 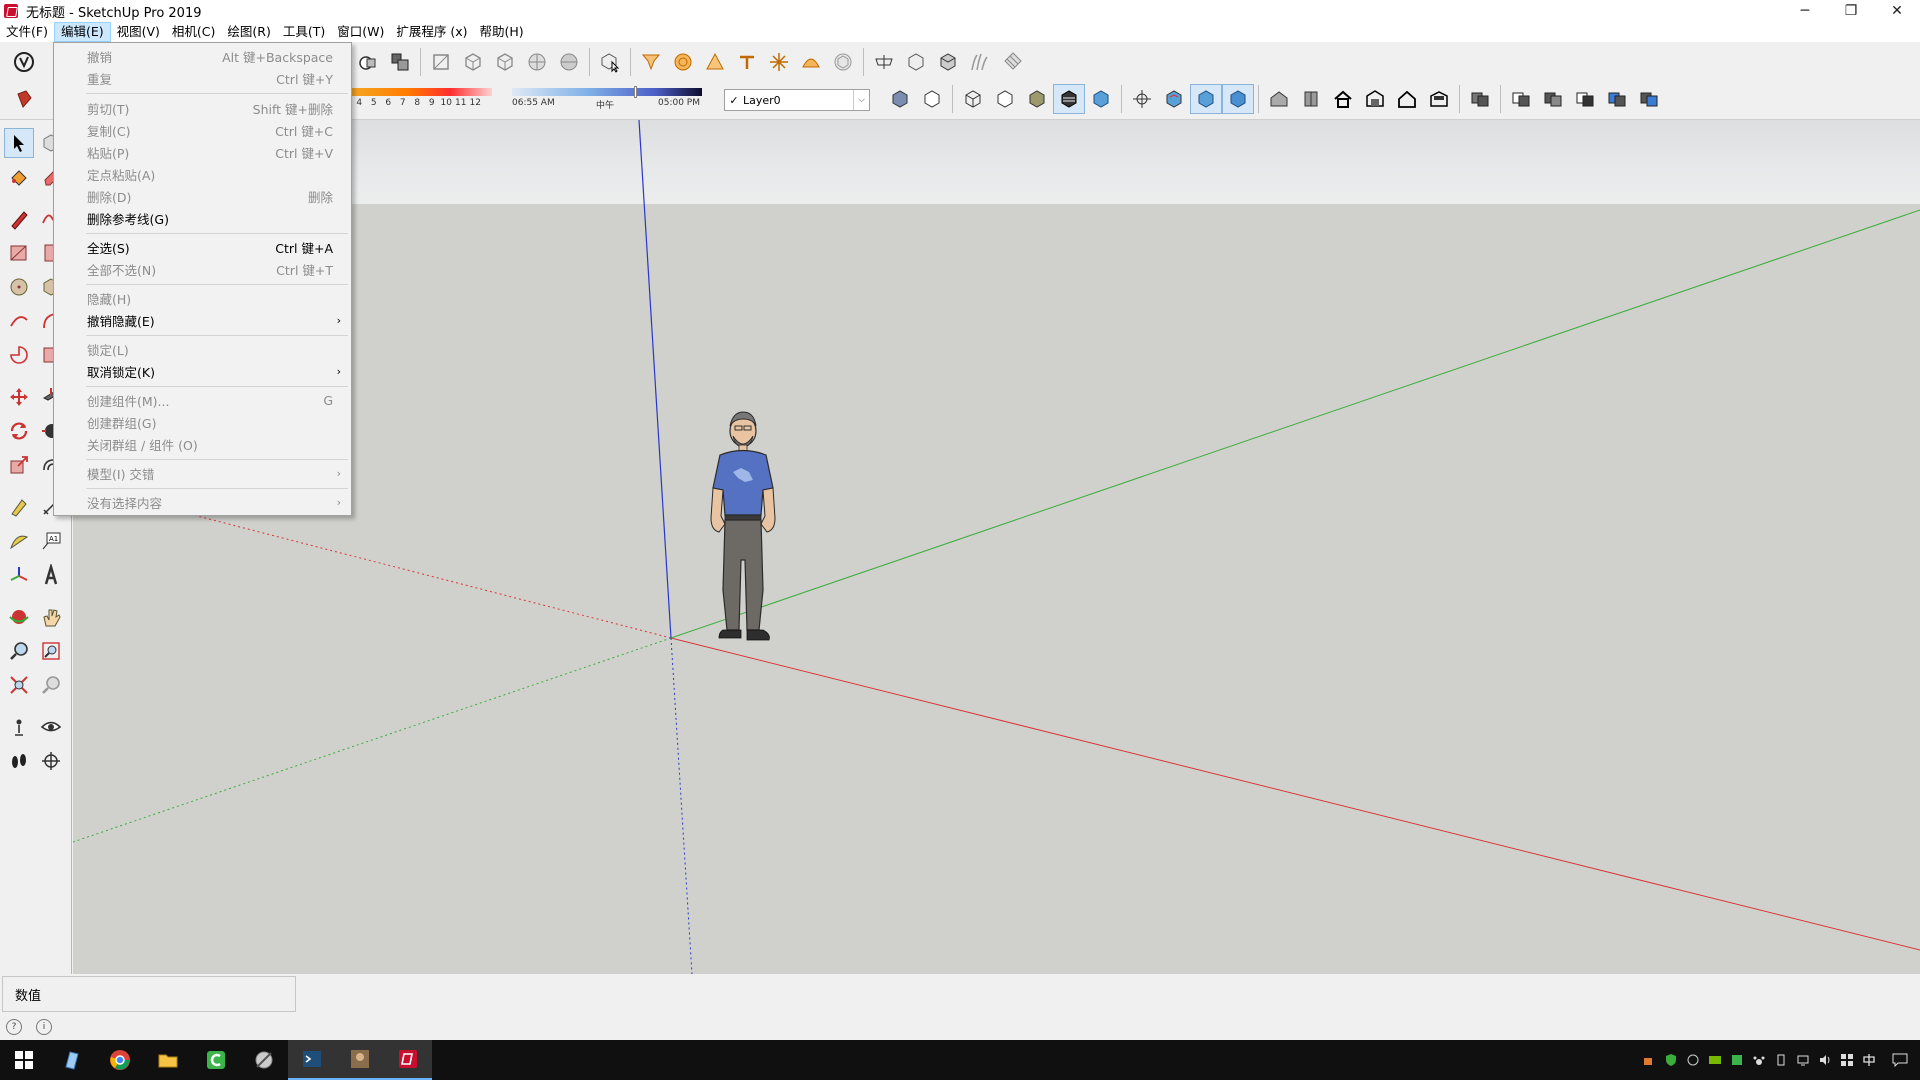 I want to click on monochrome-style-button, so click(x=1101, y=99).